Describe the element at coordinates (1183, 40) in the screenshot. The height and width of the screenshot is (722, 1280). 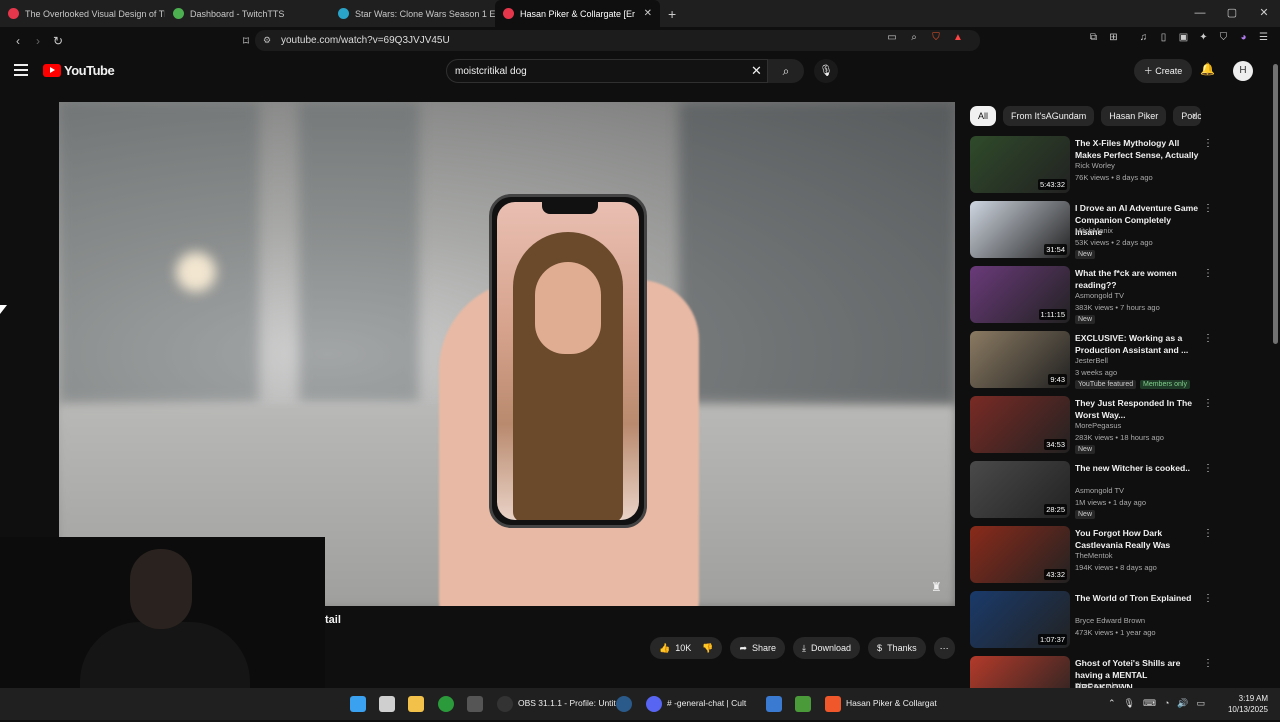
I see `wallet-icon: ▣` at that location.